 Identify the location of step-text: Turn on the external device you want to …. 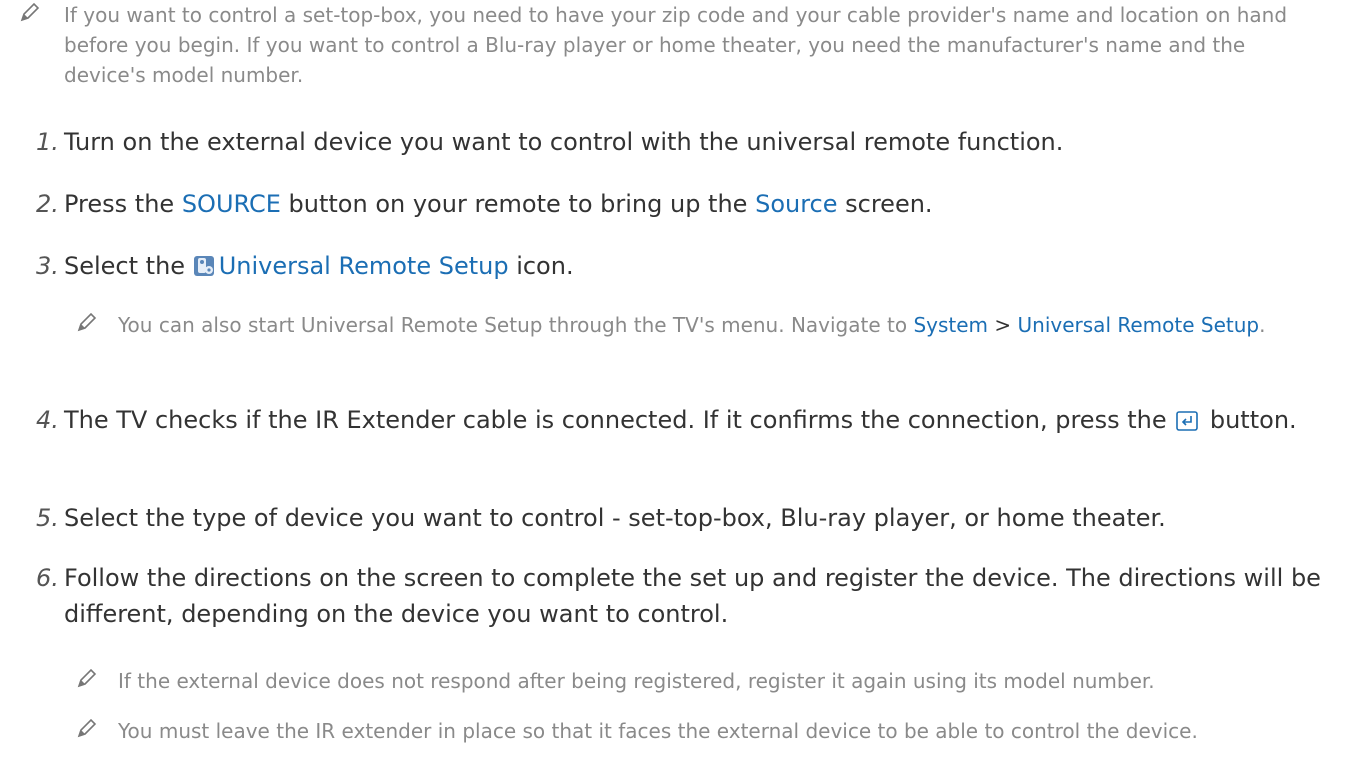
(564, 142).